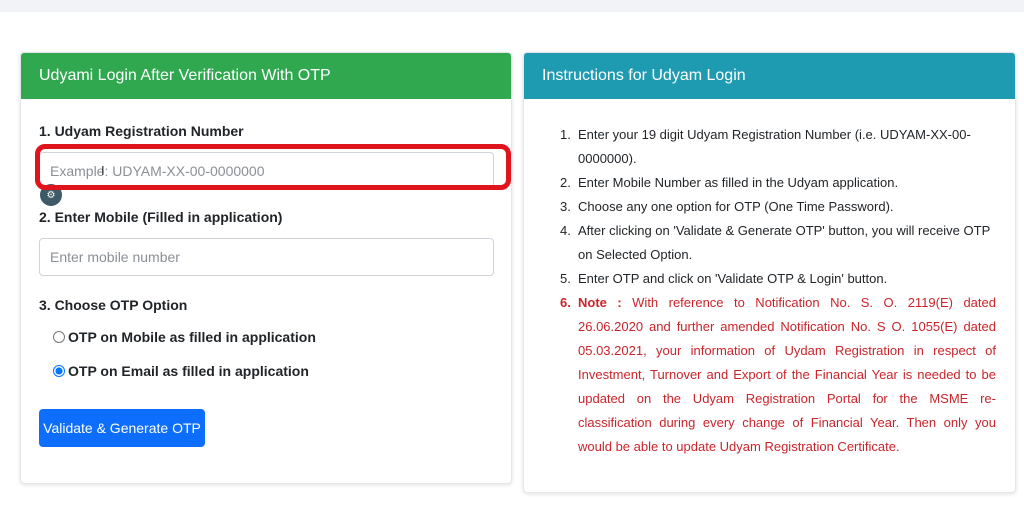 The height and width of the screenshot is (523, 1024). Describe the element at coordinates (266, 171) in the screenshot. I see `udyam-number-input` at that location.